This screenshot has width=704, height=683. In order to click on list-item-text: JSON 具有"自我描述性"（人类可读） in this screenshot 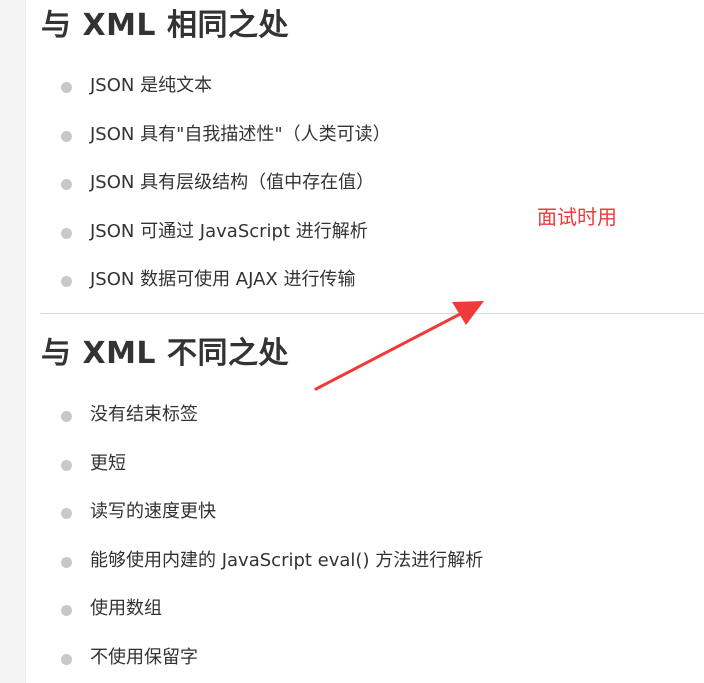, I will do `click(240, 134)`.